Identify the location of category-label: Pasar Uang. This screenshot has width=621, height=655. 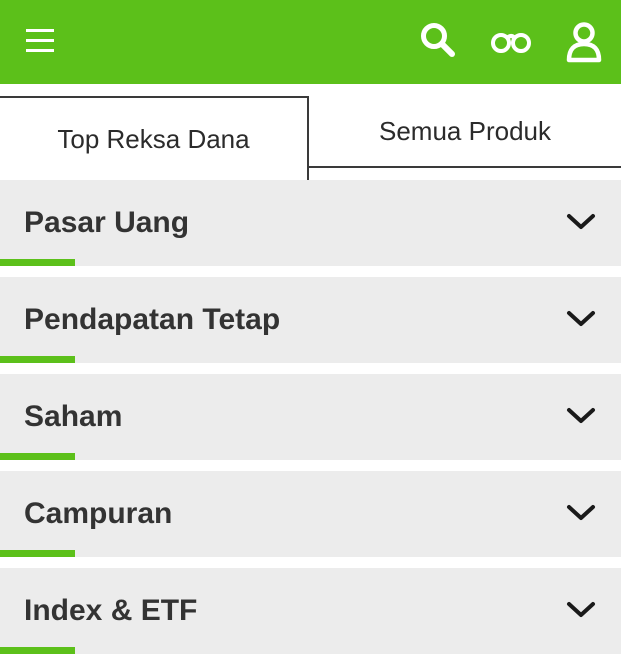
(107, 222).